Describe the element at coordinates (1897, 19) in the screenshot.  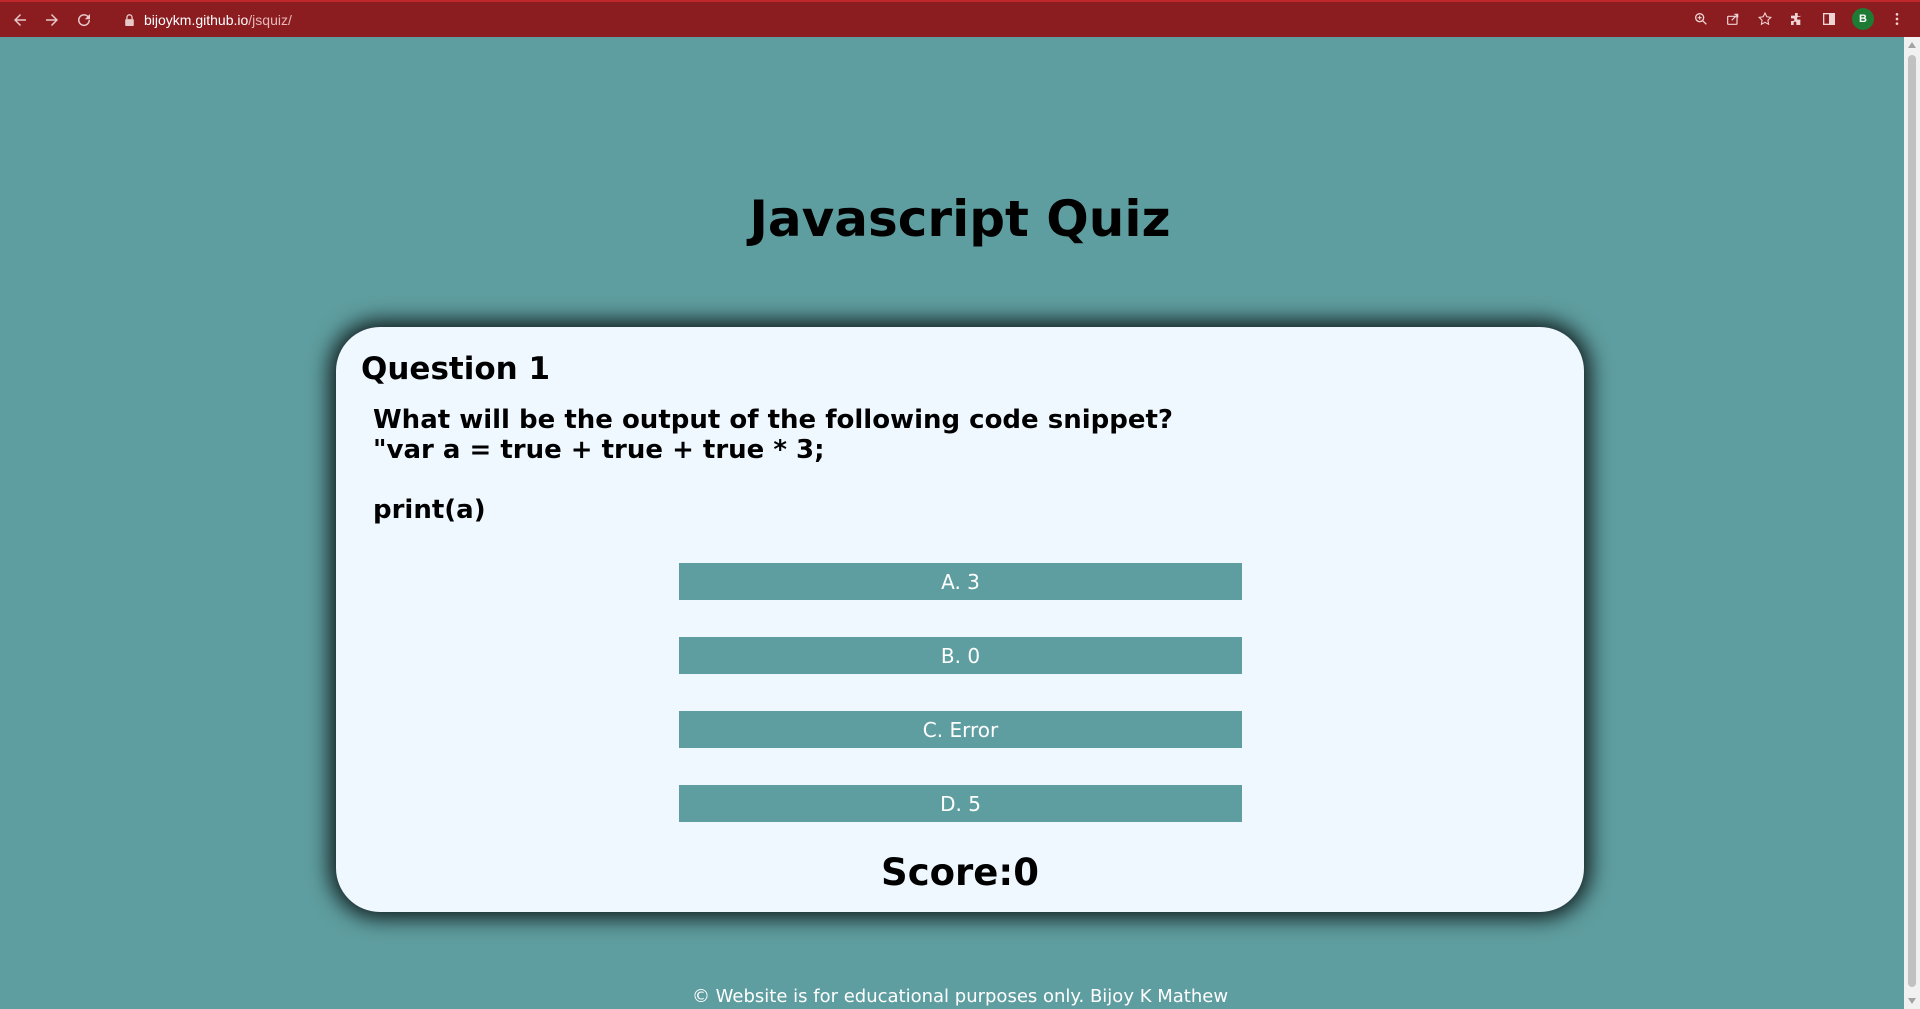
I see `menu-icon` at that location.